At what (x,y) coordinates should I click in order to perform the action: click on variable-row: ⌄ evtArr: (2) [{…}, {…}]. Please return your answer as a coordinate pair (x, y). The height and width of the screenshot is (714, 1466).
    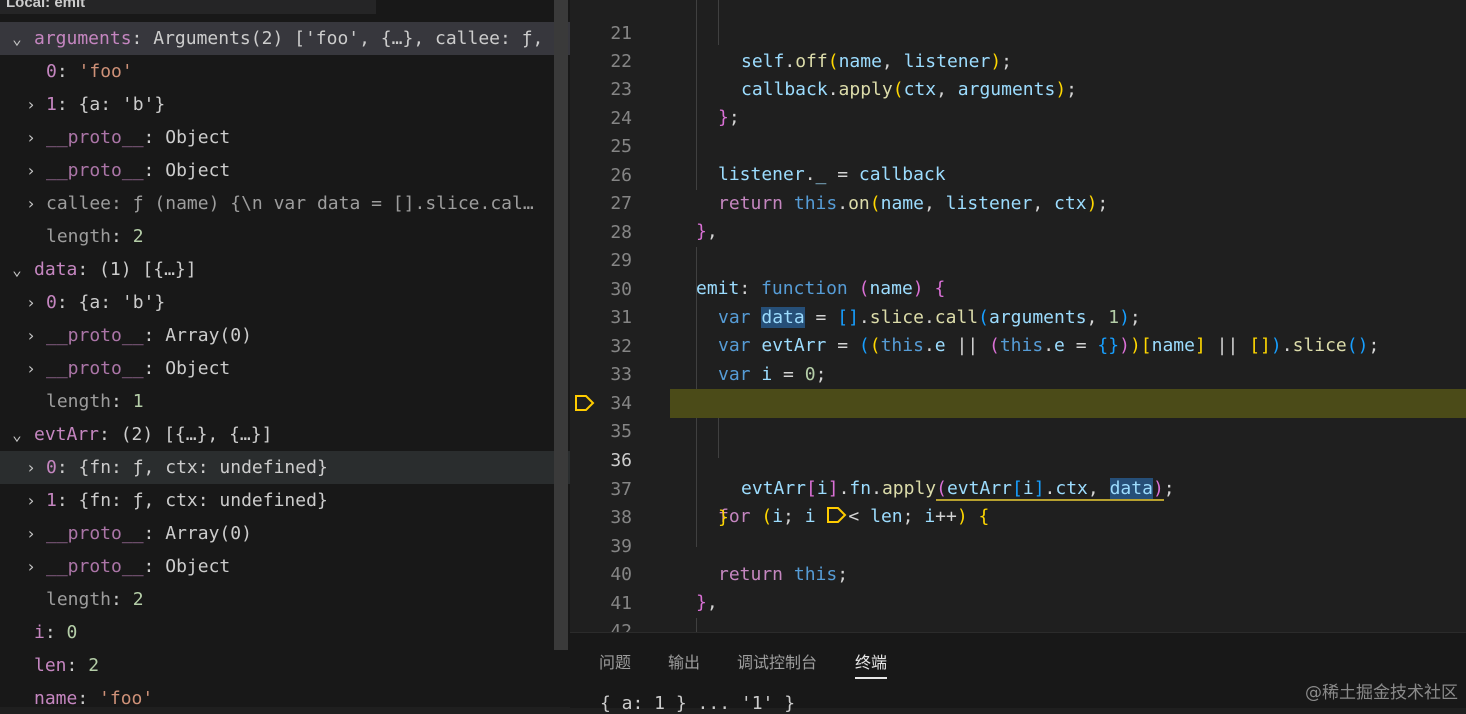
    Looking at the image, I should click on (285, 434).